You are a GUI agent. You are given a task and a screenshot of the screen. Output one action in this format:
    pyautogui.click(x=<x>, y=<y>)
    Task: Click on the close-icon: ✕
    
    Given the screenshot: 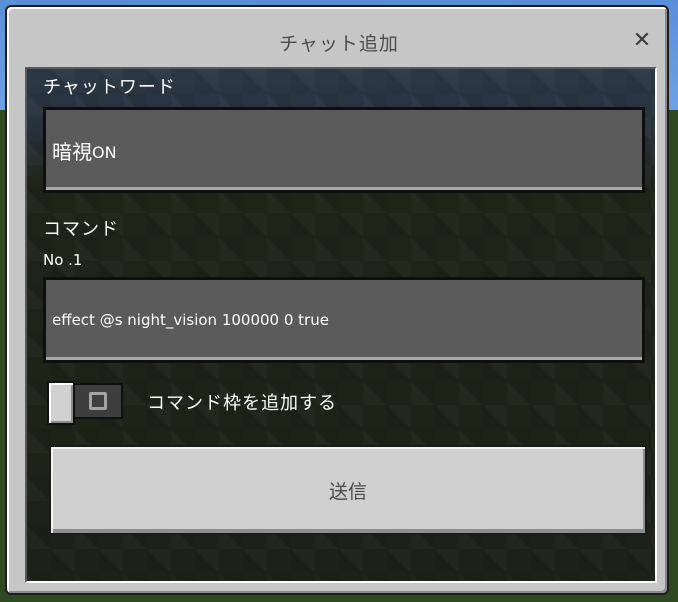 What is the action you would take?
    pyautogui.click(x=642, y=40)
    